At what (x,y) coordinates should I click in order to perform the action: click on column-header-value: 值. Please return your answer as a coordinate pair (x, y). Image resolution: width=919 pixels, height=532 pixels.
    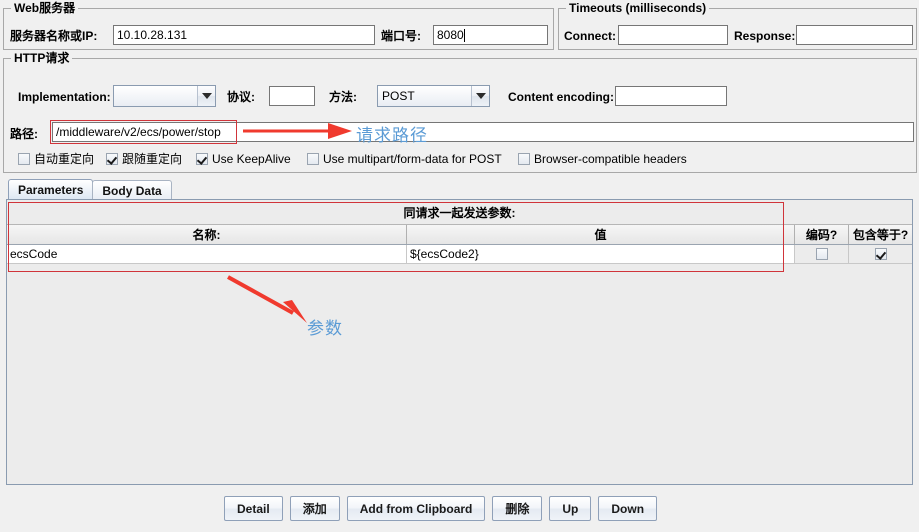
    Looking at the image, I should click on (601, 234).